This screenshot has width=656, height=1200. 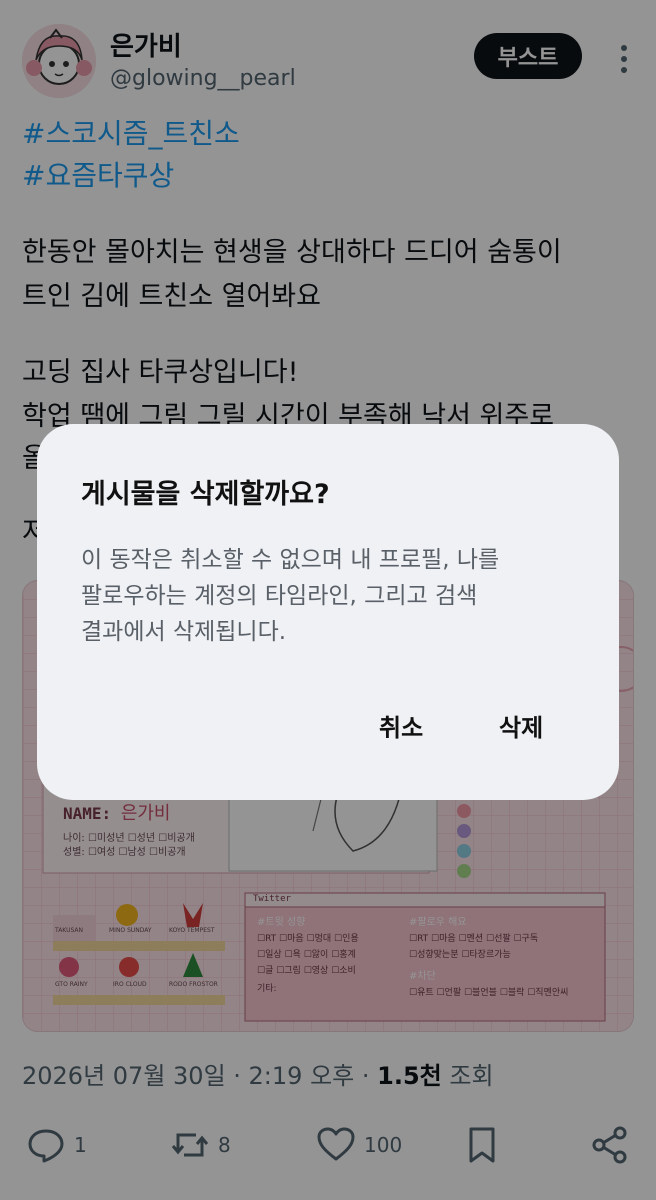 What do you see at coordinates (290, 560) in the screenshot?
I see `dialog-message-line: 이 동작은 취소할 수 없으며 내 프로필, 나를` at bounding box center [290, 560].